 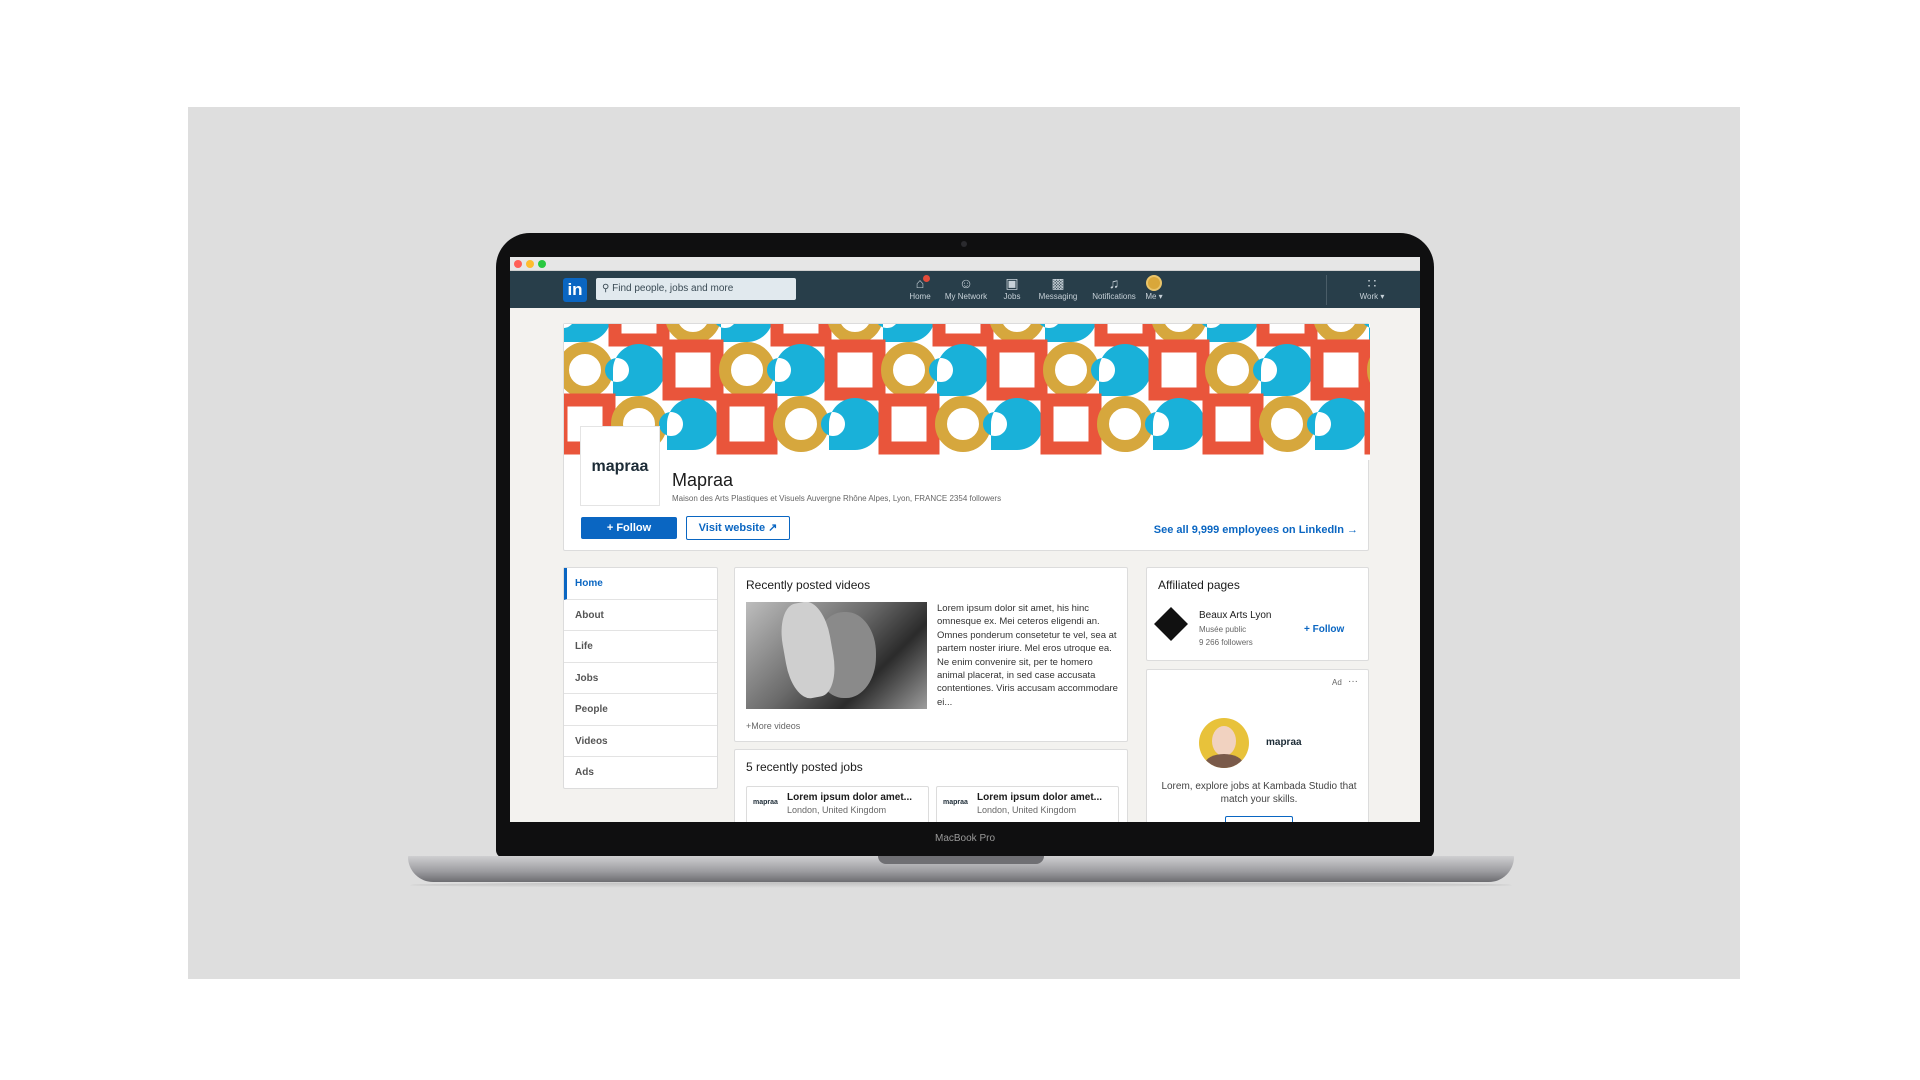 What do you see at coordinates (920, 288) in the screenshot?
I see `nav-home: ⌂ Home` at bounding box center [920, 288].